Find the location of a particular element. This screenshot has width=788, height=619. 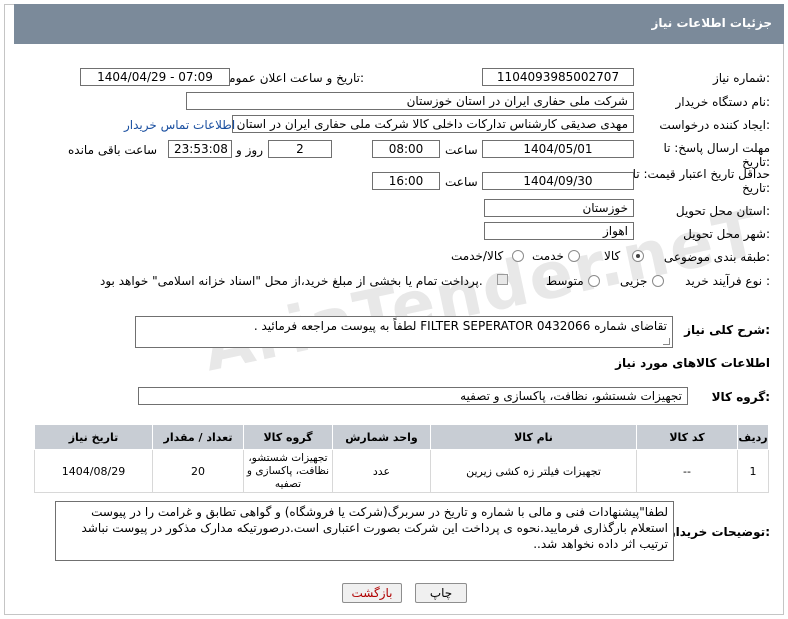

min-validity-label: حداقل تاریخ اعتبار قیمت: تا تاریخ: is located at coordinates (701, 181).